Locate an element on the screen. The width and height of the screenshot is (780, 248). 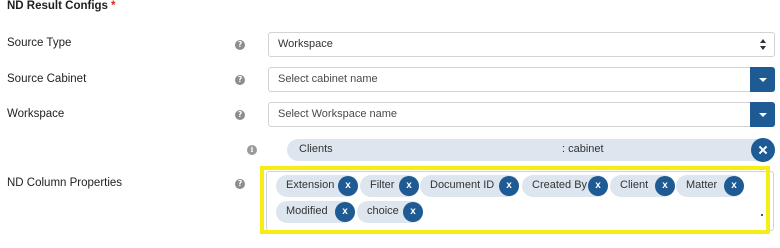
workspace-dropdown: Select Workspace name is located at coordinates (521, 114).